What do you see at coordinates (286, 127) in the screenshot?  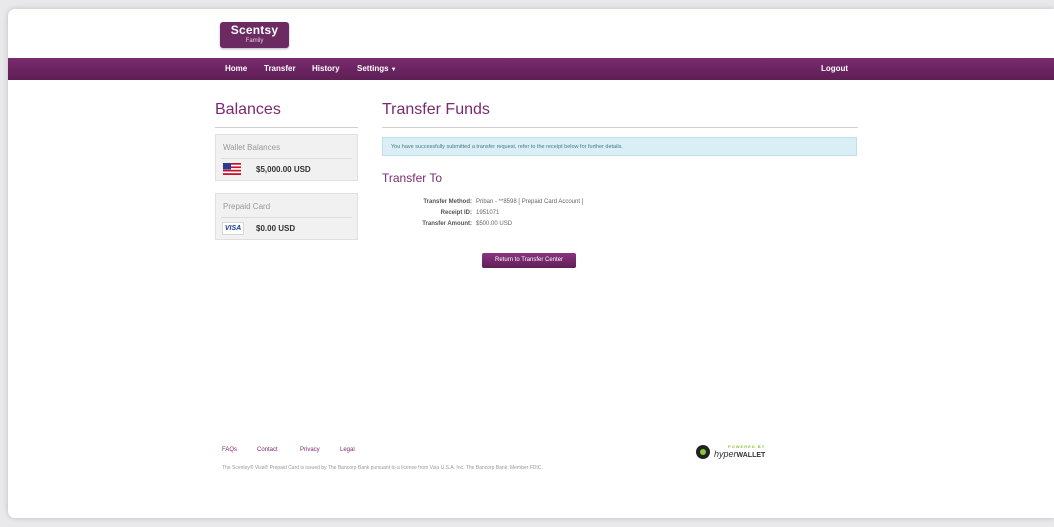 I see `balances-divider` at bounding box center [286, 127].